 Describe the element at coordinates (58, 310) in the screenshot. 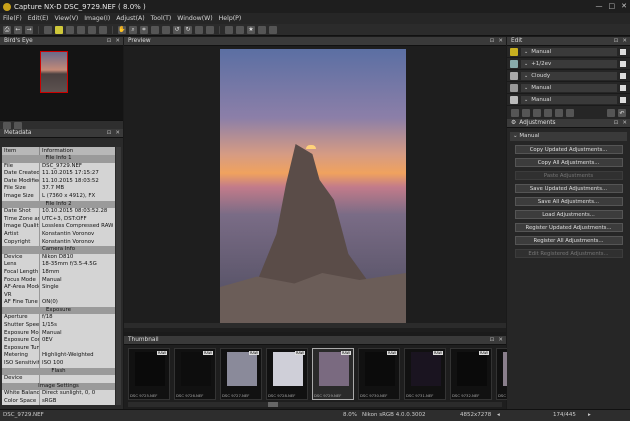

I see `metadata-section-header: Exposure` at that location.